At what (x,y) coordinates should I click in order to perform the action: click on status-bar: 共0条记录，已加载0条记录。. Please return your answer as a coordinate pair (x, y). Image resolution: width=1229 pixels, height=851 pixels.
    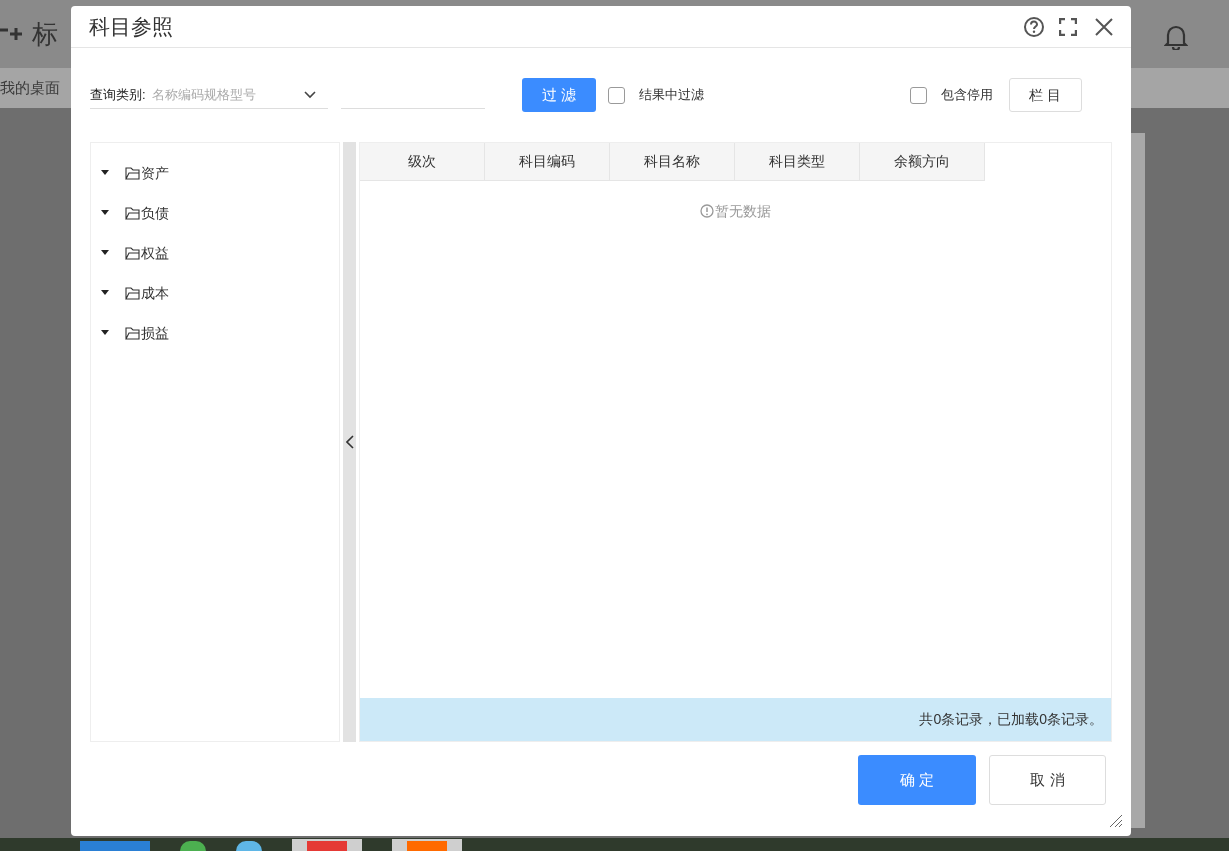
    Looking at the image, I should click on (735, 719).